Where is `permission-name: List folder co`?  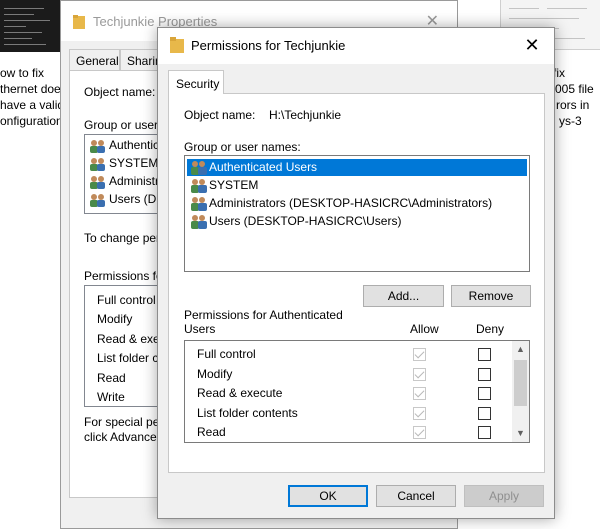 permission-name: List folder co is located at coordinates (131, 358).